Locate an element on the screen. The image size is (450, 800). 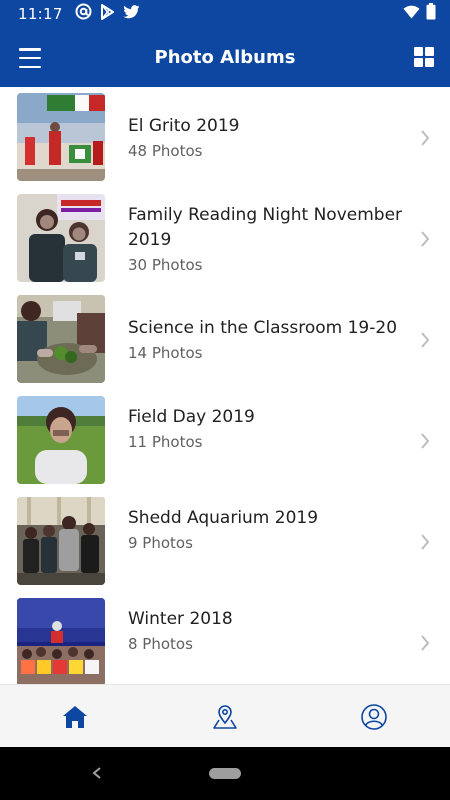
album-info: Field Day 2019 11 Photos is located at coordinates (268, 429).